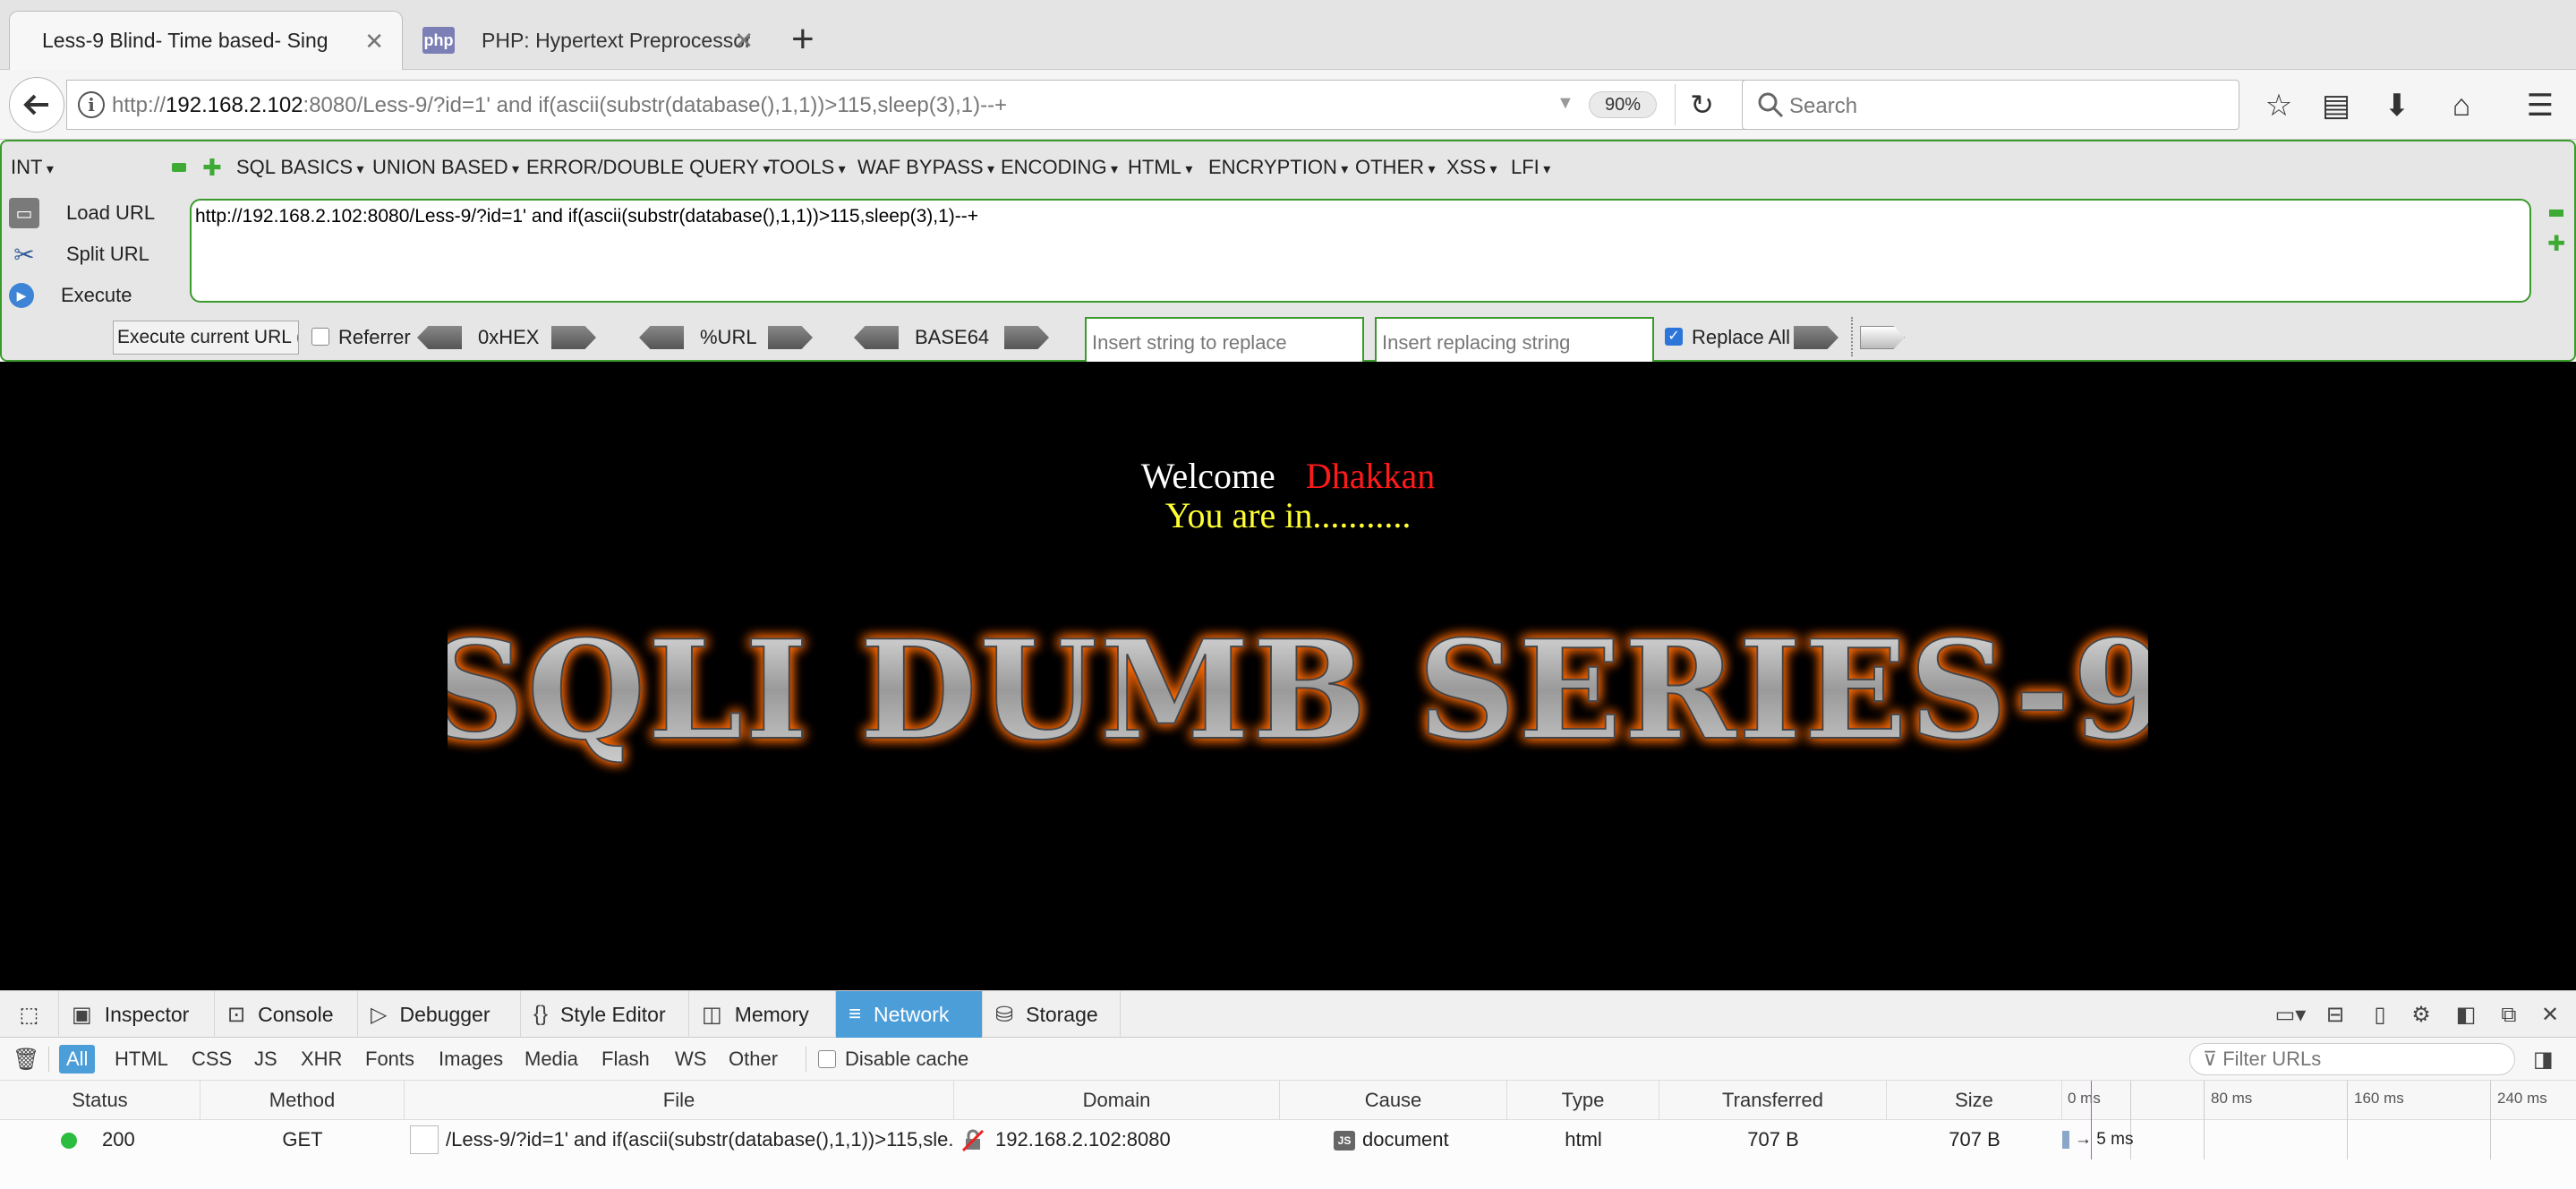  Describe the element at coordinates (1623, 104) in the screenshot. I see `zoom-indicator: 90%` at that location.